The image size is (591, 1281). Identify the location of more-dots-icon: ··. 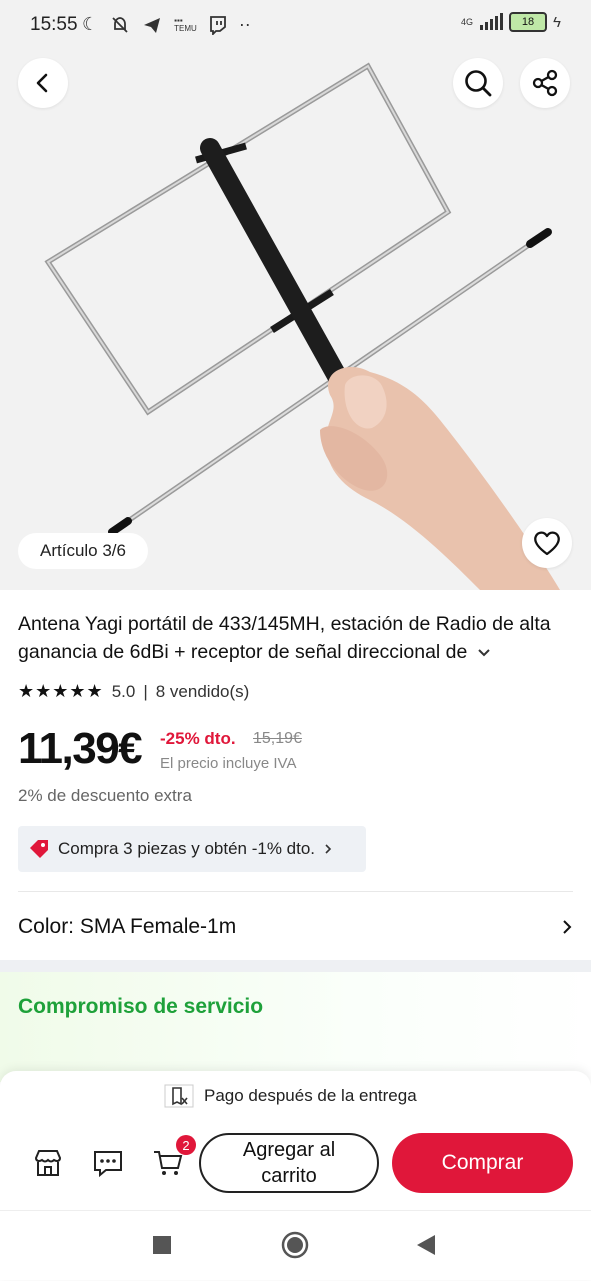
(244, 24).